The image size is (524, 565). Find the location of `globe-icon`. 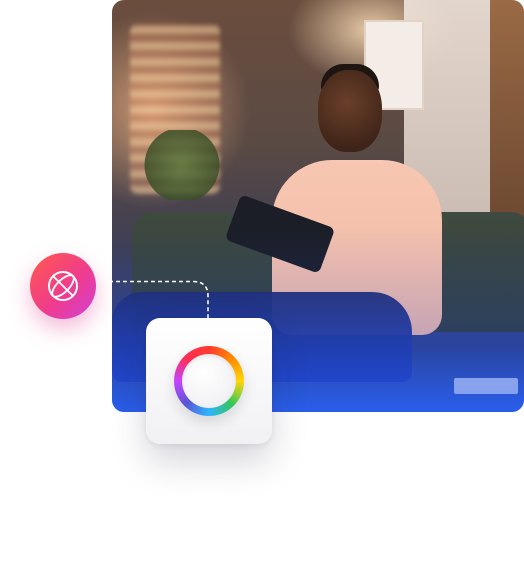

globe-icon is located at coordinates (63, 286).